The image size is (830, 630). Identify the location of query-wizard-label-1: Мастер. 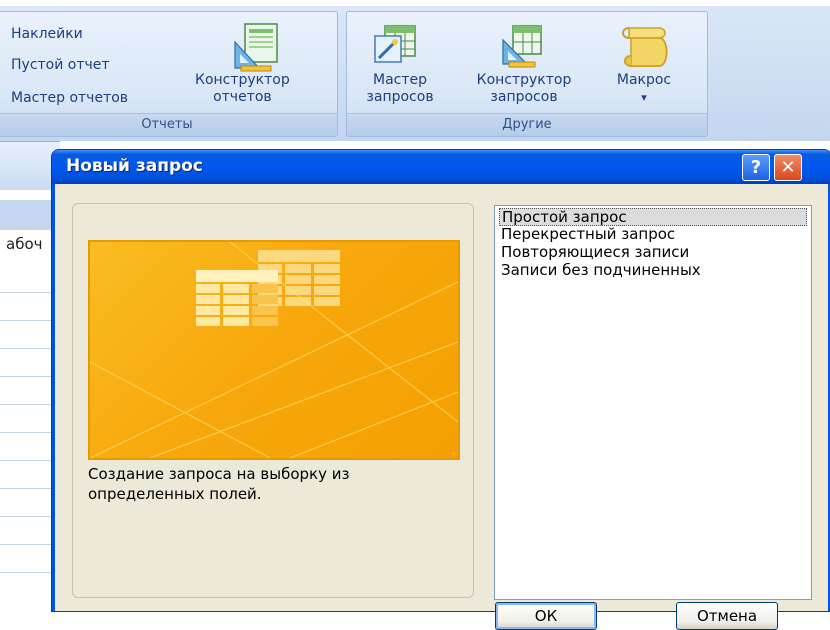
(399, 80).